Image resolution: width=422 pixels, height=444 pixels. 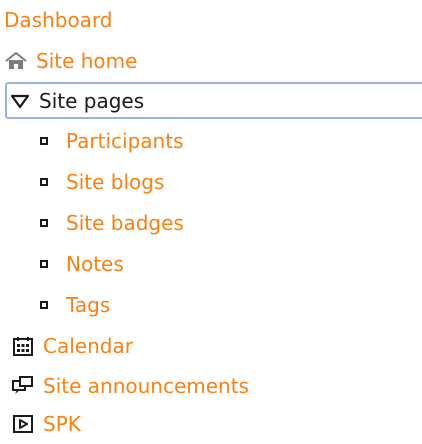 I want to click on tags-link: Tags, so click(x=88, y=305).